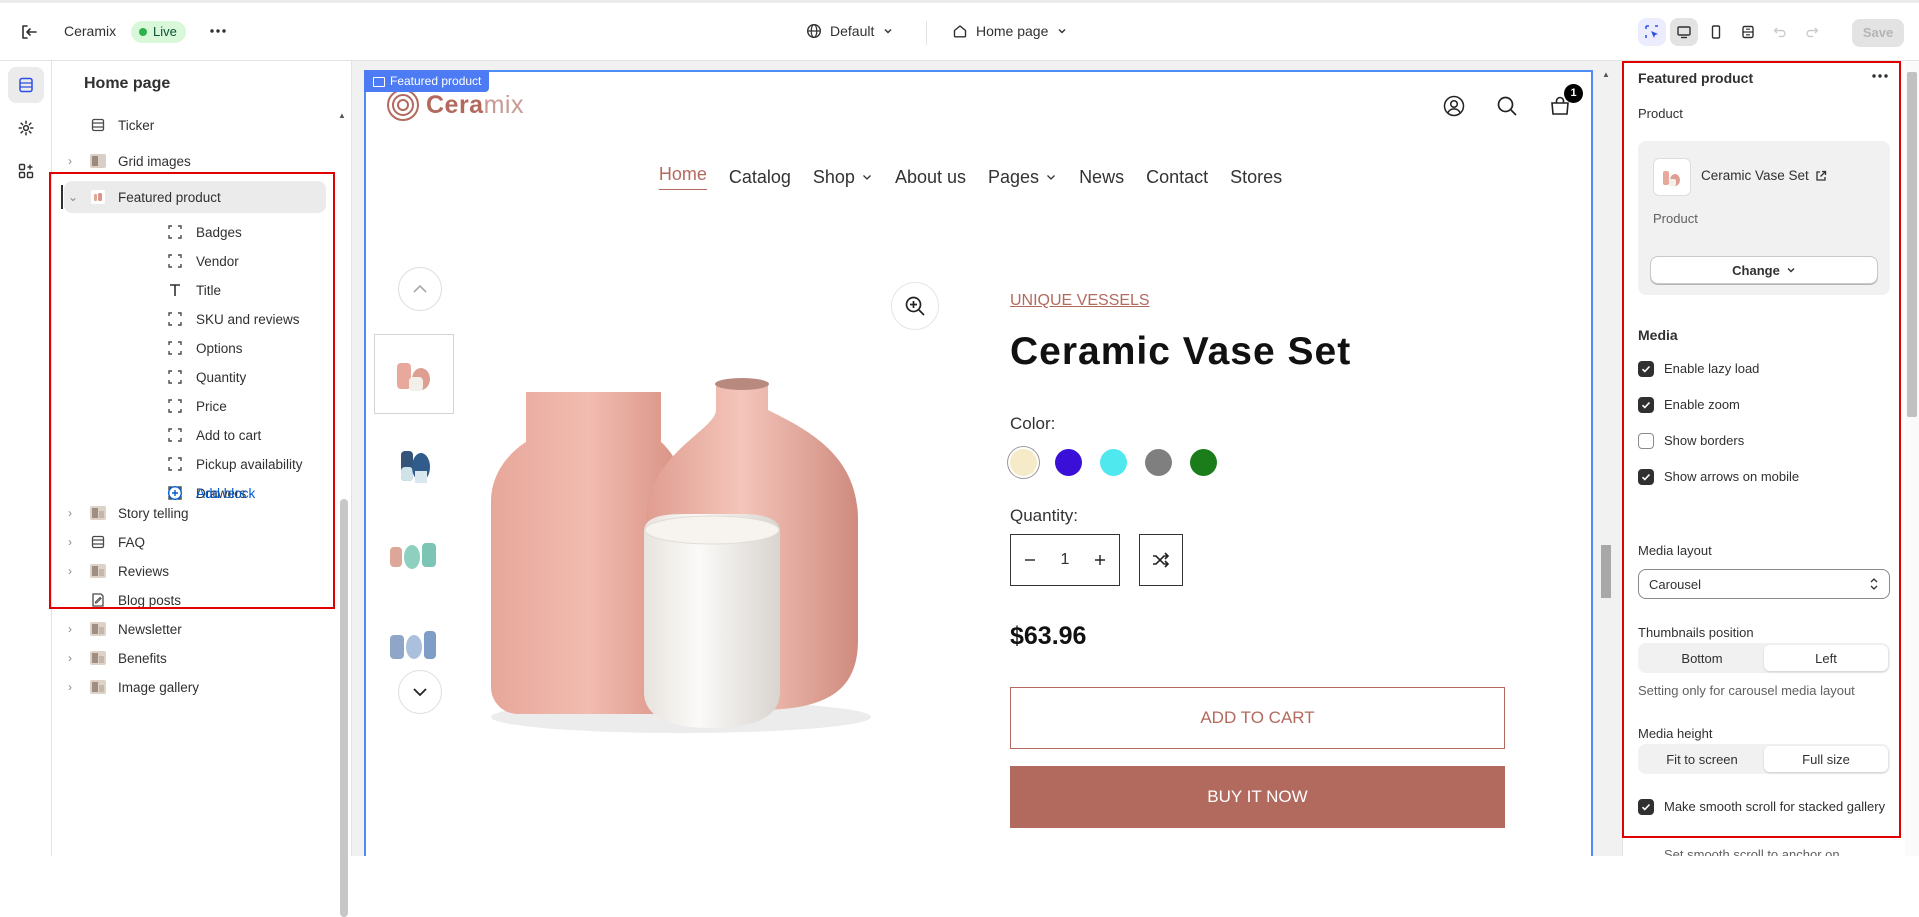 Image resolution: width=1919 pixels, height=917 pixels. I want to click on theme-selector: Default, so click(850, 31).